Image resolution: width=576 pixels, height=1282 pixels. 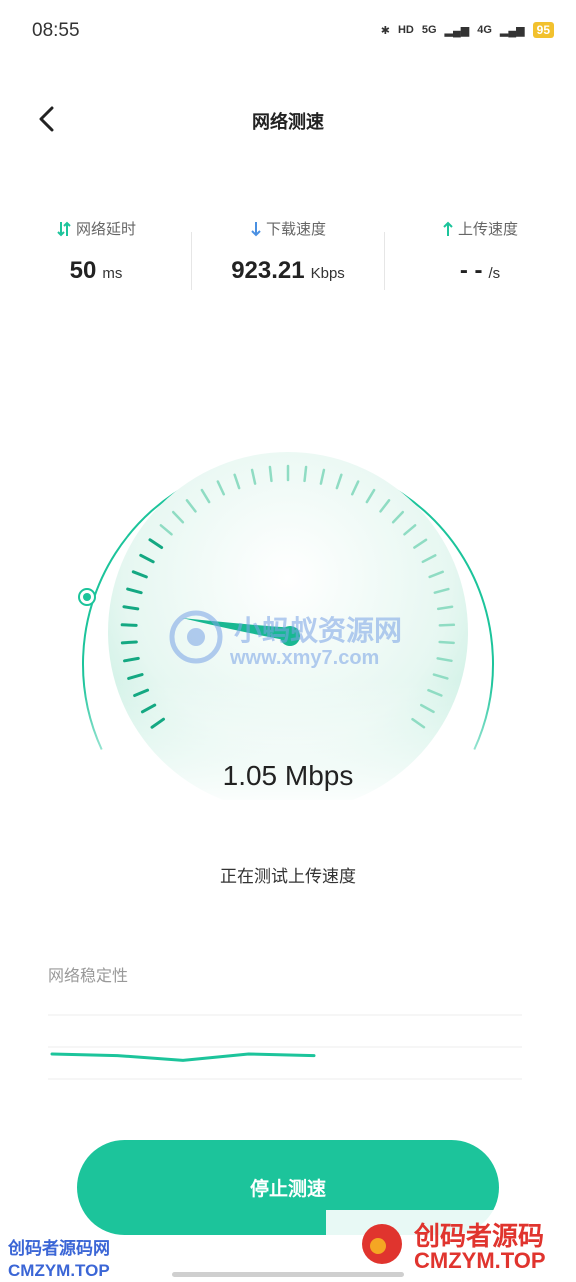 What do you see at coordinates (494, 273) in the screenshot?
I see `upload-unit: /s` at bounding box center [494, 273].